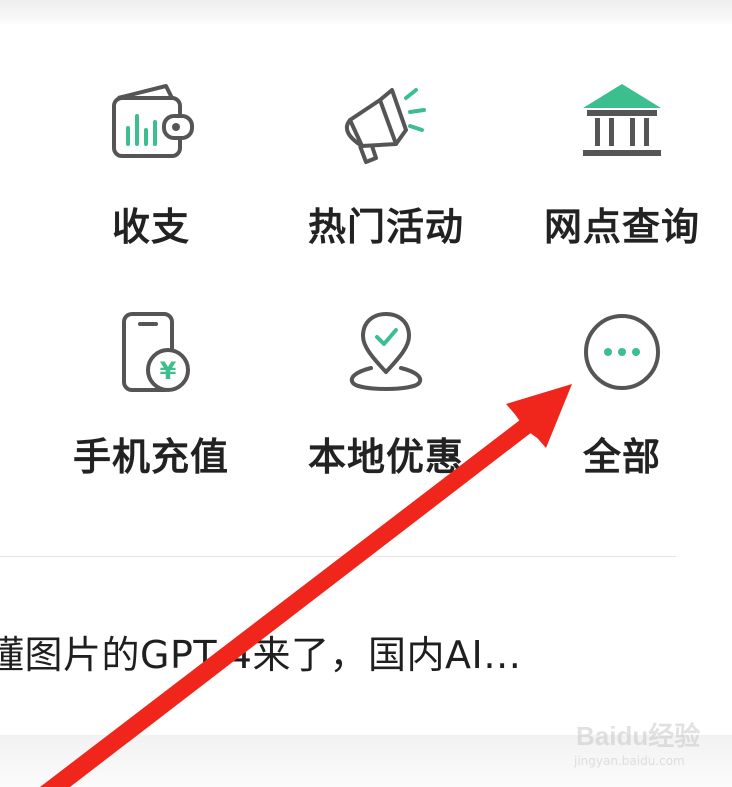  What do you see at coordinates (638, 736) in the screenshot?
I see `watermark-brand: Baidu经验` at bounding box center [638, 736].